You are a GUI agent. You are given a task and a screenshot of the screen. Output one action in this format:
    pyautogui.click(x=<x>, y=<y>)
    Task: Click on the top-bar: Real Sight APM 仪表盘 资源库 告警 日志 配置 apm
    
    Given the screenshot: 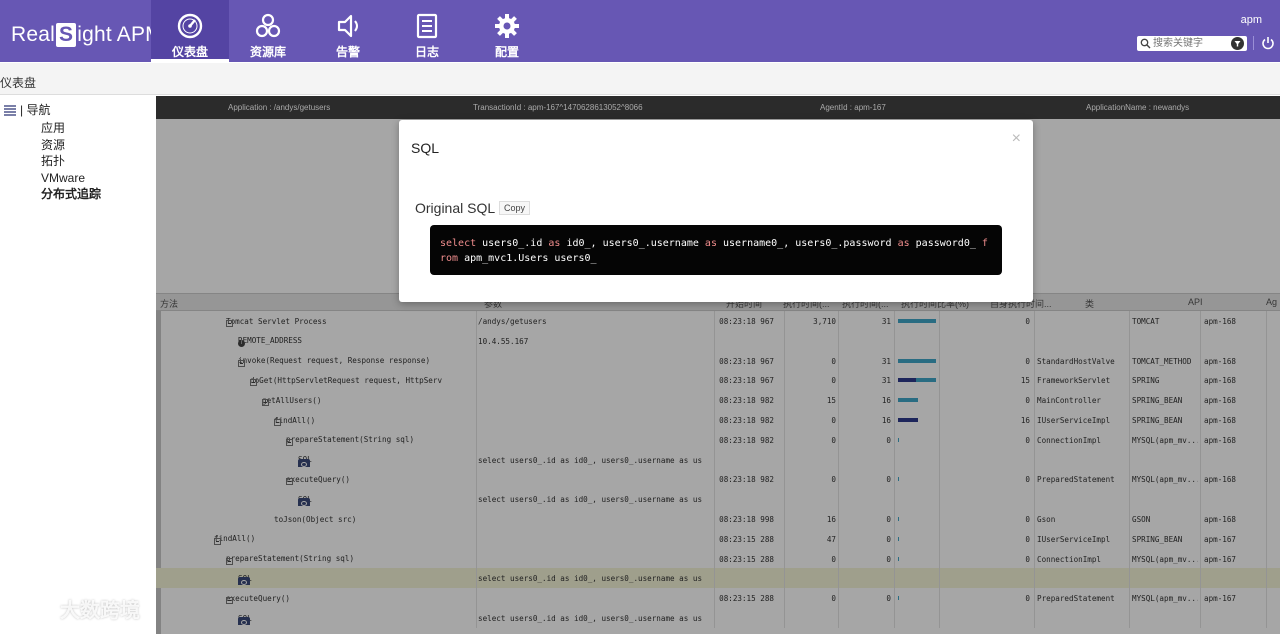 What is the action you would take?
    pyautogui.click(x=640, y=31)
    